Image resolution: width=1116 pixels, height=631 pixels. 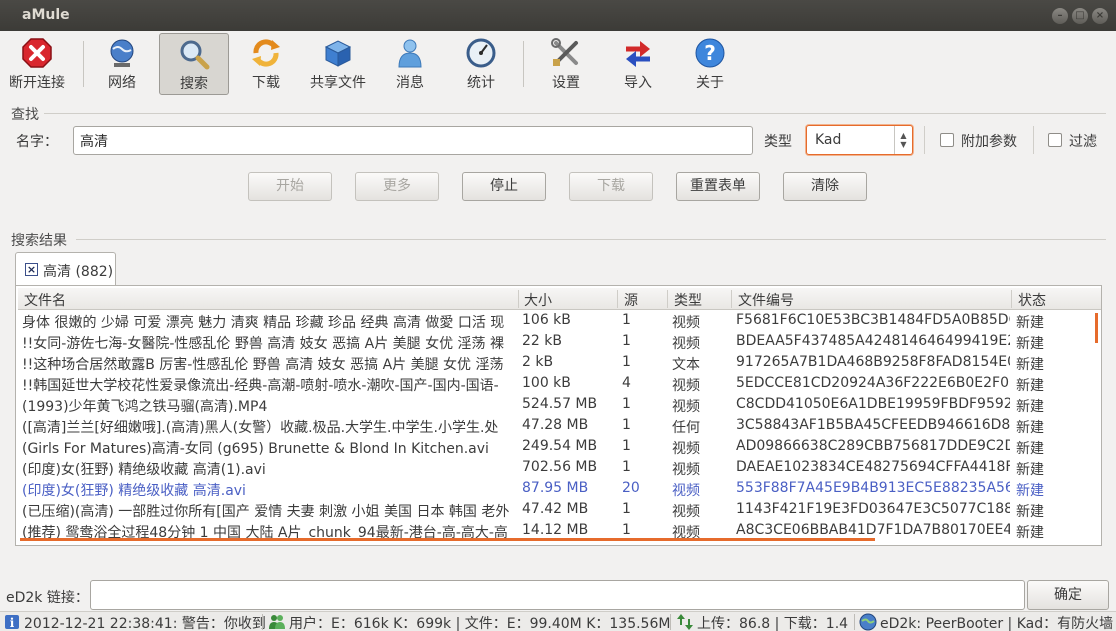 What do you see at coordinates (546, 383) in the screenshot?
I see `cell-size: 100 kB` at bounding box center [546, 383].